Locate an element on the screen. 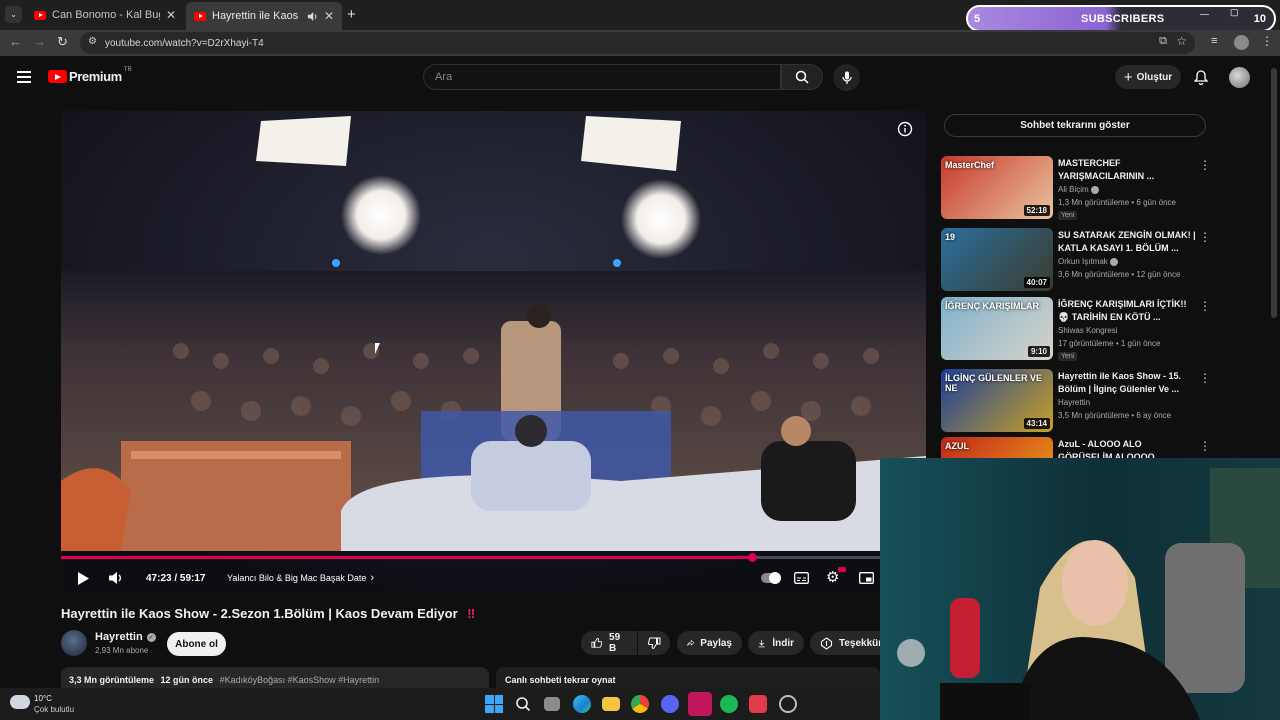 The width and height of the screenshot is (1280, 720). create-button: + Oluştur is located at coordinates (1148, 77).